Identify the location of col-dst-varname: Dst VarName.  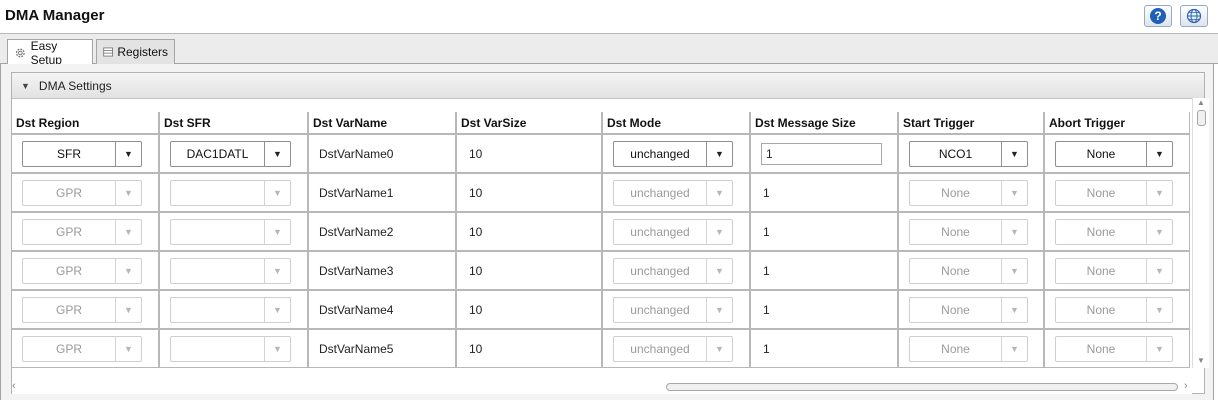
(382, 123).